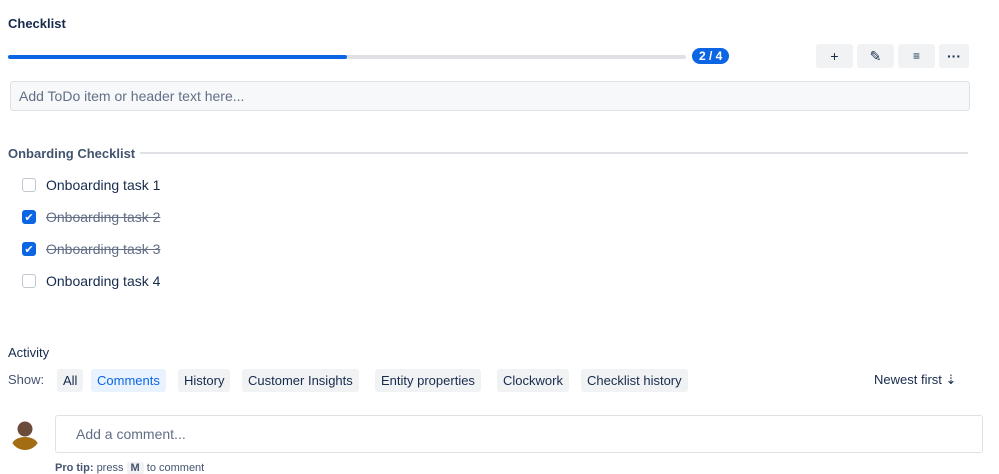 This screenshot has width=999, height=474. Describe the element at coordinates (128, 380) in the screenshot. I see `filter-chip: Comments` at that location.